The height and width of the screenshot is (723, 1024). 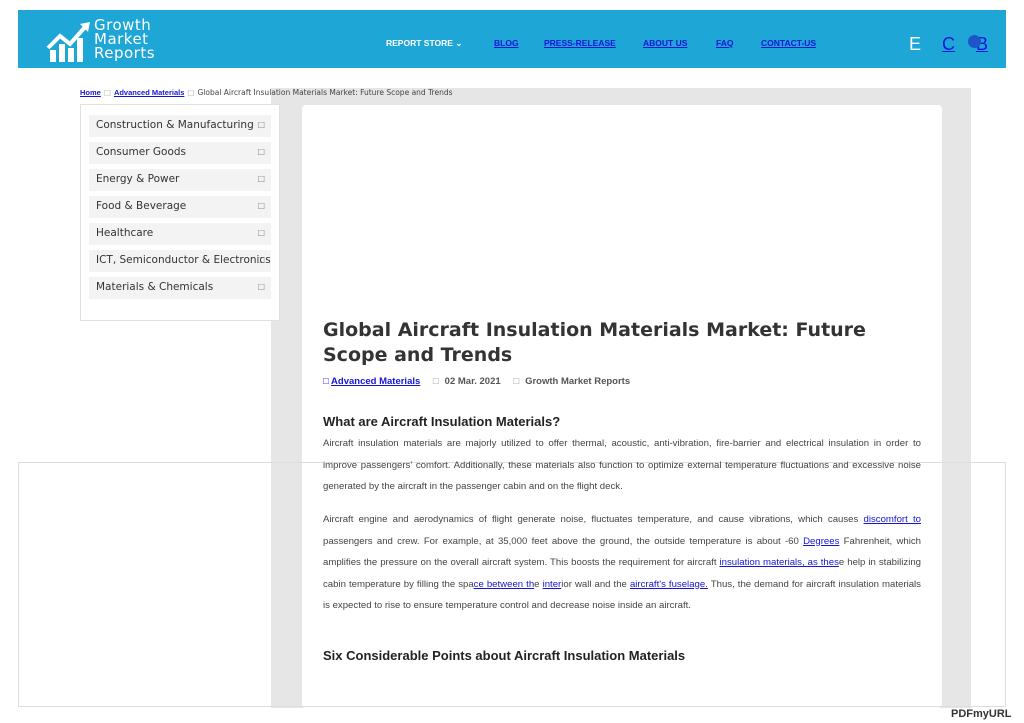 I want to click on sidebar-item-label: Energy & Power, so click(x=138, y=179).